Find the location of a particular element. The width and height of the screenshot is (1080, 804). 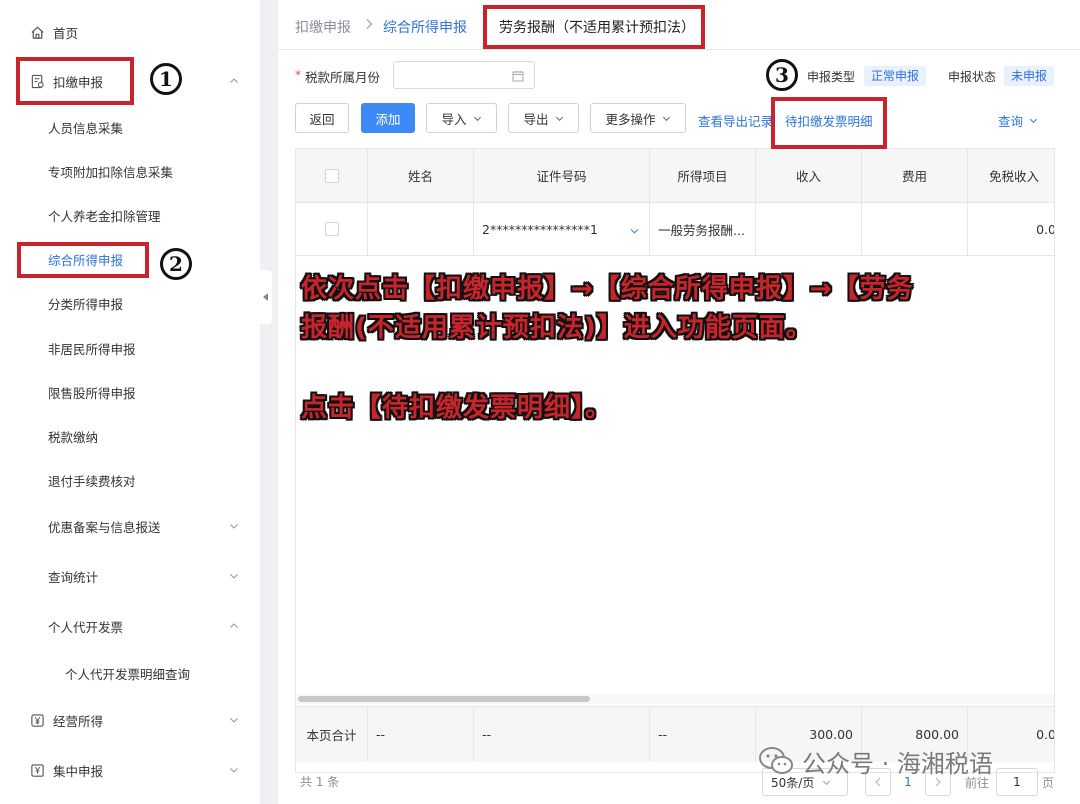

tax-month-input is located at coordinates (464, 75).